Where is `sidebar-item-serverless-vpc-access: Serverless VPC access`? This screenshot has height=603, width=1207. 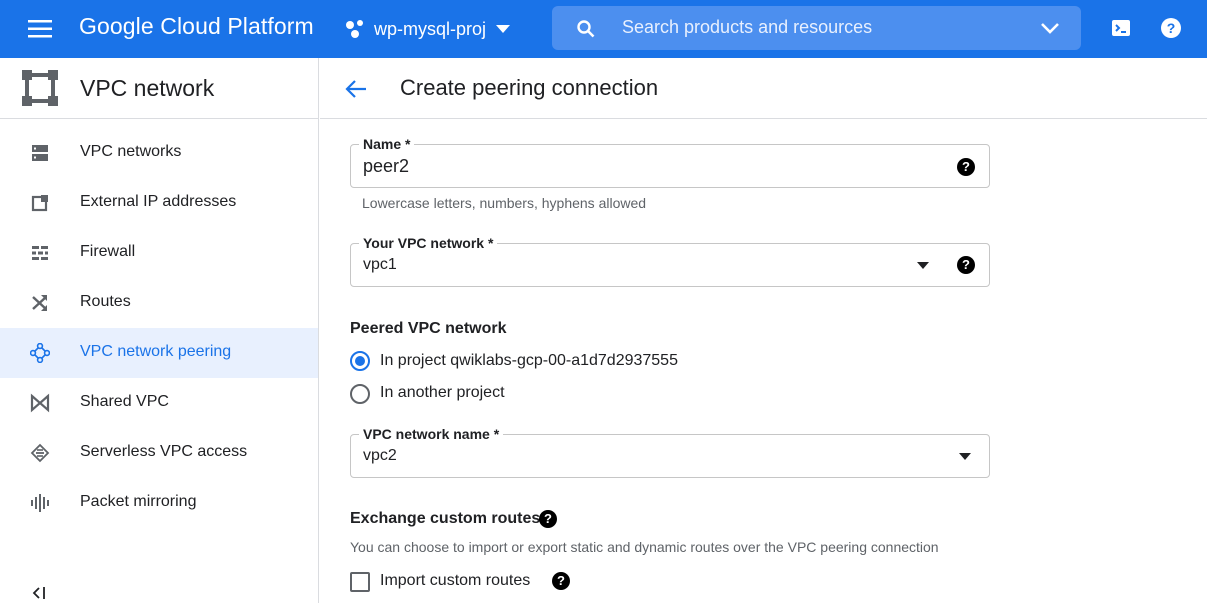 sidebar-item-serverless-vpc-access: Serverless VPC access is located at coordinates (159, 453).